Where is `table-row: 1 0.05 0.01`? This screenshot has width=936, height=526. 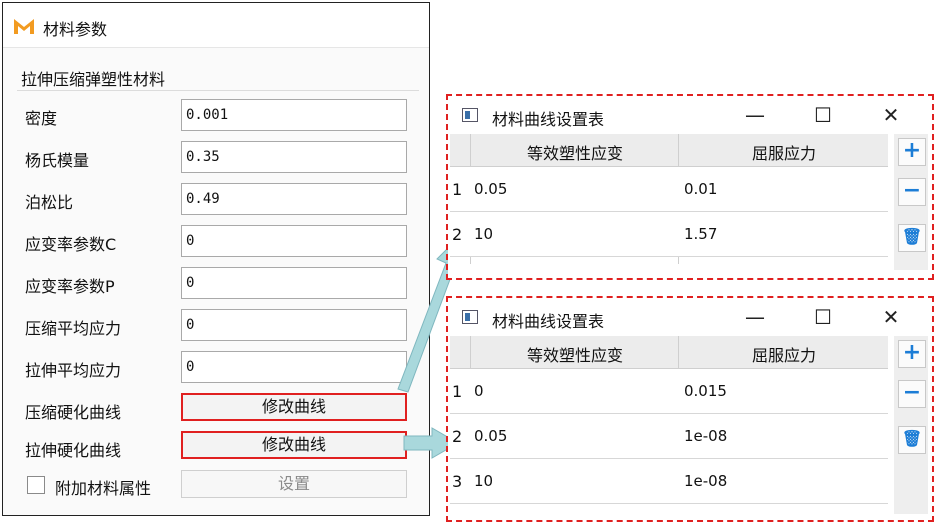 table-row: 1 0.05 0.01 is located at coordinates (669, 189).